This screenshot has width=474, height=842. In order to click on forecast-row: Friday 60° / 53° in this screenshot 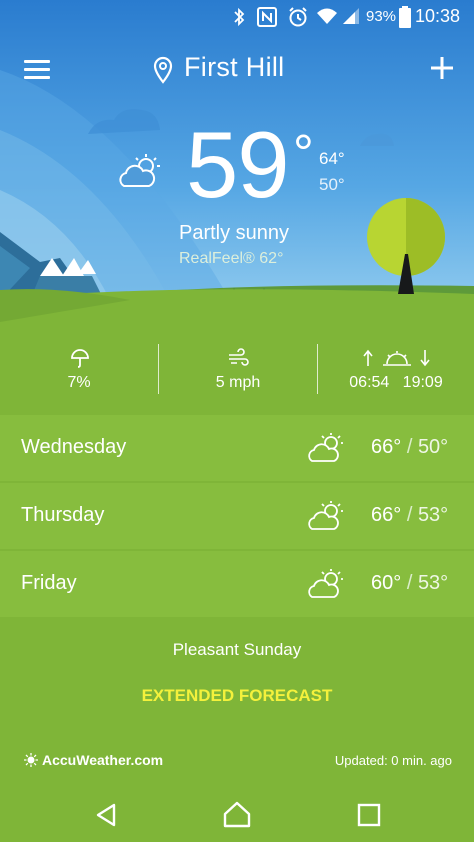, I will do `click(237, 584)`.